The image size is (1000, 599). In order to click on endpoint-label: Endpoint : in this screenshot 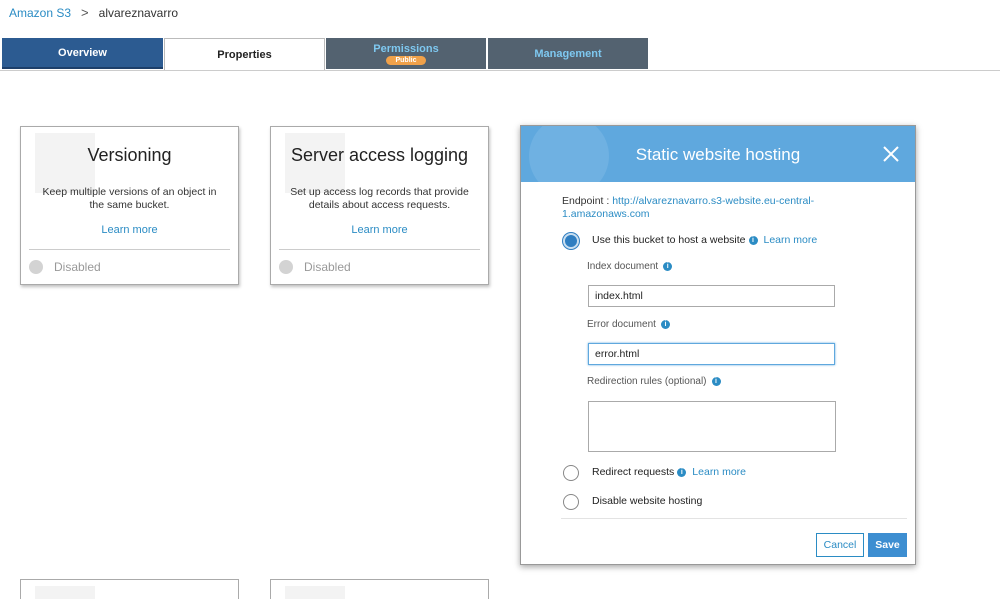, I will do `click(586, 201)`.